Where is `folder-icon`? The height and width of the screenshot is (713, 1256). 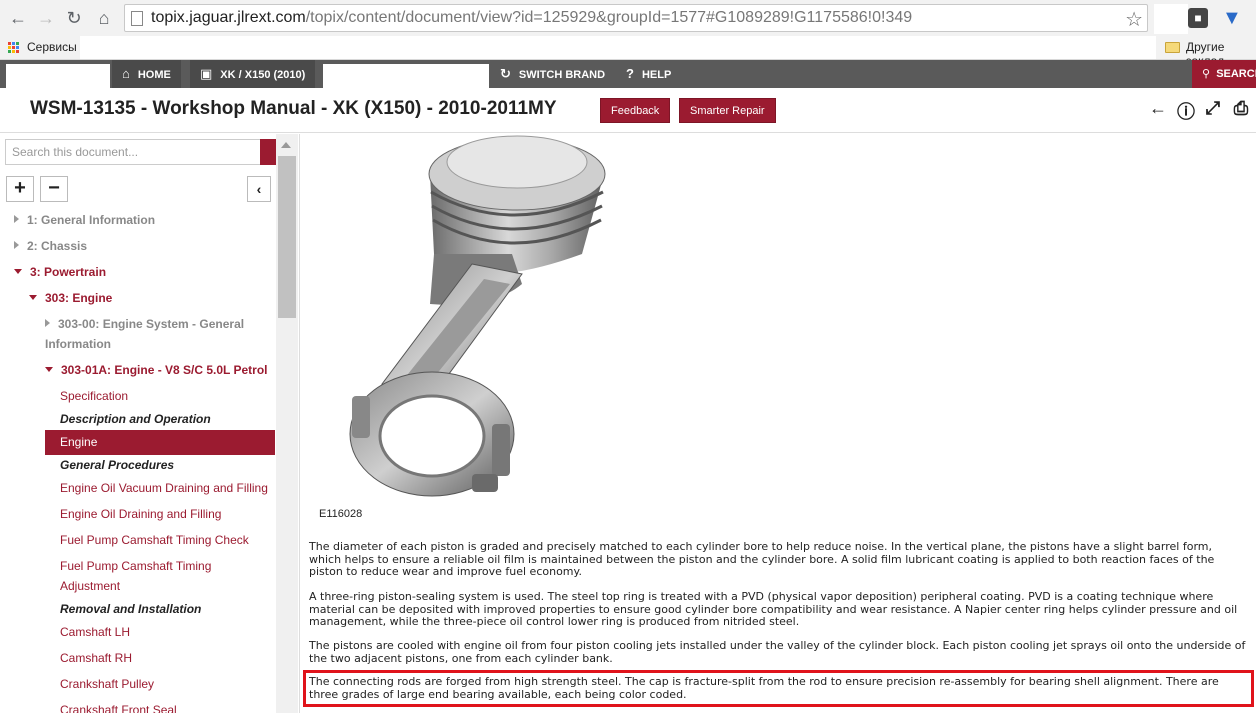 folder-icon is located at coordinates (1172, 47).